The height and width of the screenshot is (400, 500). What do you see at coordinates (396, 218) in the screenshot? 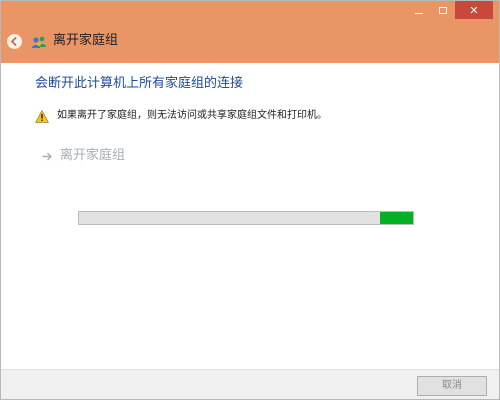
I see `progress-indicator` at bounding box center [396, 218].